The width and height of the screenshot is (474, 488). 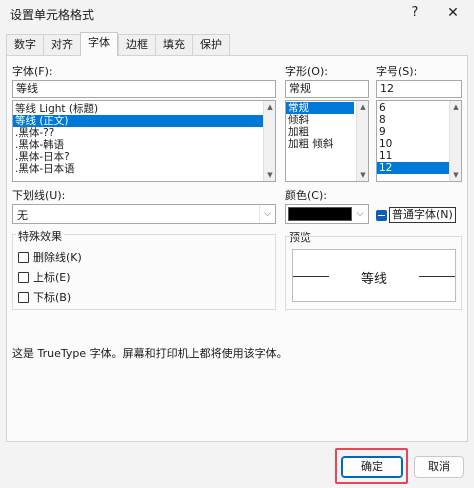 What do you see at coordinates (52, 277) in the screenshot?
I see `superscript-label: 上标(E)` at bounding box center [52, 277].